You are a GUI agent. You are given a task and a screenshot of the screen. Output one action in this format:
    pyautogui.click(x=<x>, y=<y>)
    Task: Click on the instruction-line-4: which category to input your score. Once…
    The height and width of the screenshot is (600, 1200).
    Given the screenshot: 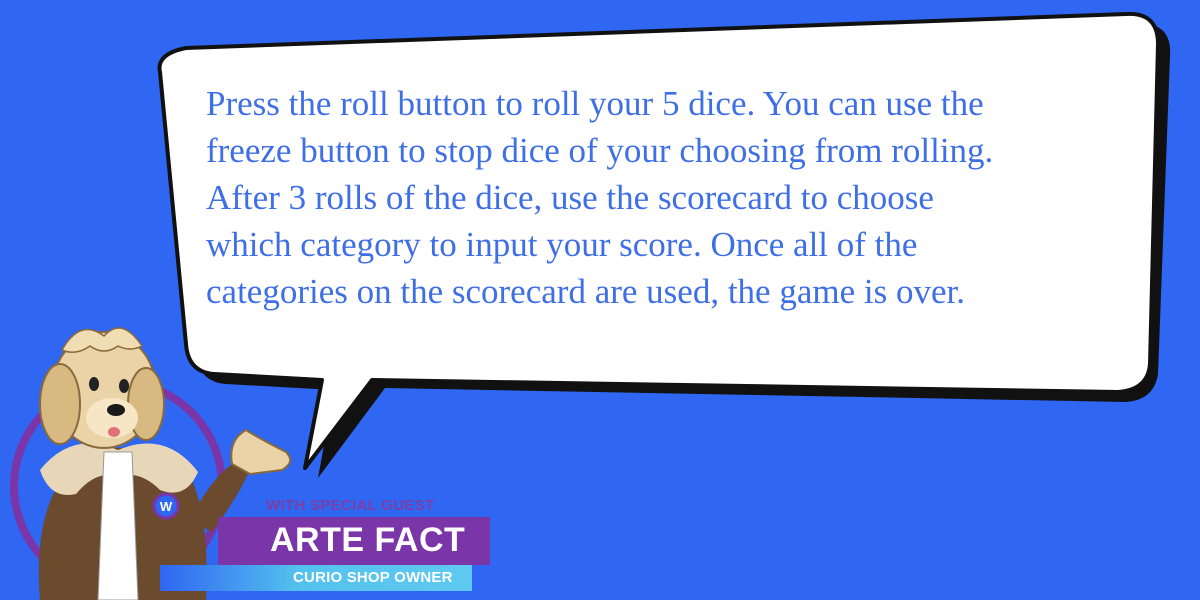 What is the action you would take?
    pyautogui.click(x=562, y=244)
    